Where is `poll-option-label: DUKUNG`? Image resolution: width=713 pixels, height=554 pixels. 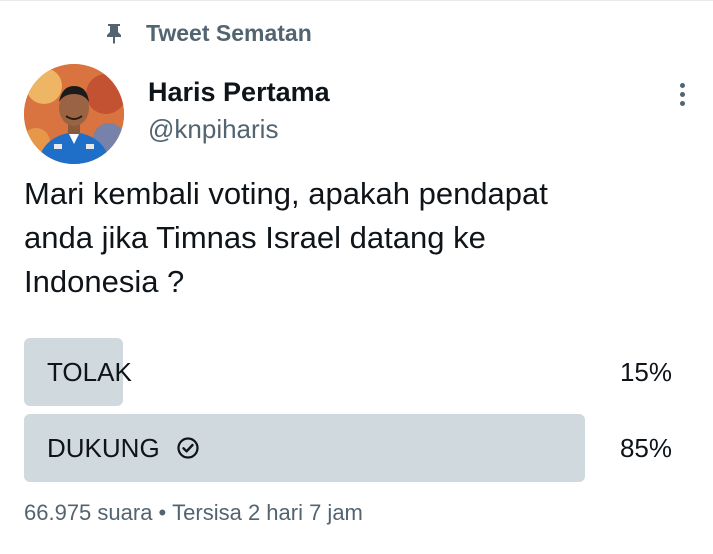
poll-option-label: DUKUNG is located at coordinates (103, 447).